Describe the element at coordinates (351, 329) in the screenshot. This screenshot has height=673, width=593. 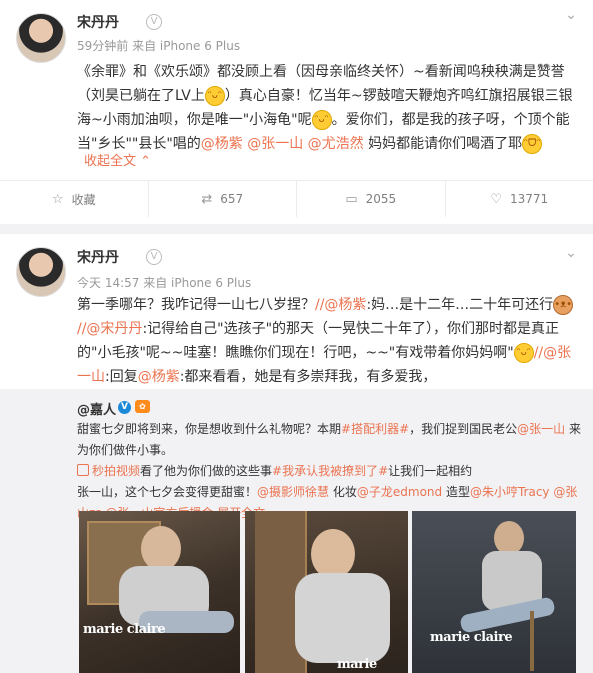
I see `text-line: :记得给自己"选孩子"的那天（一晃快二十年了），你们那时都是真正` at that location.